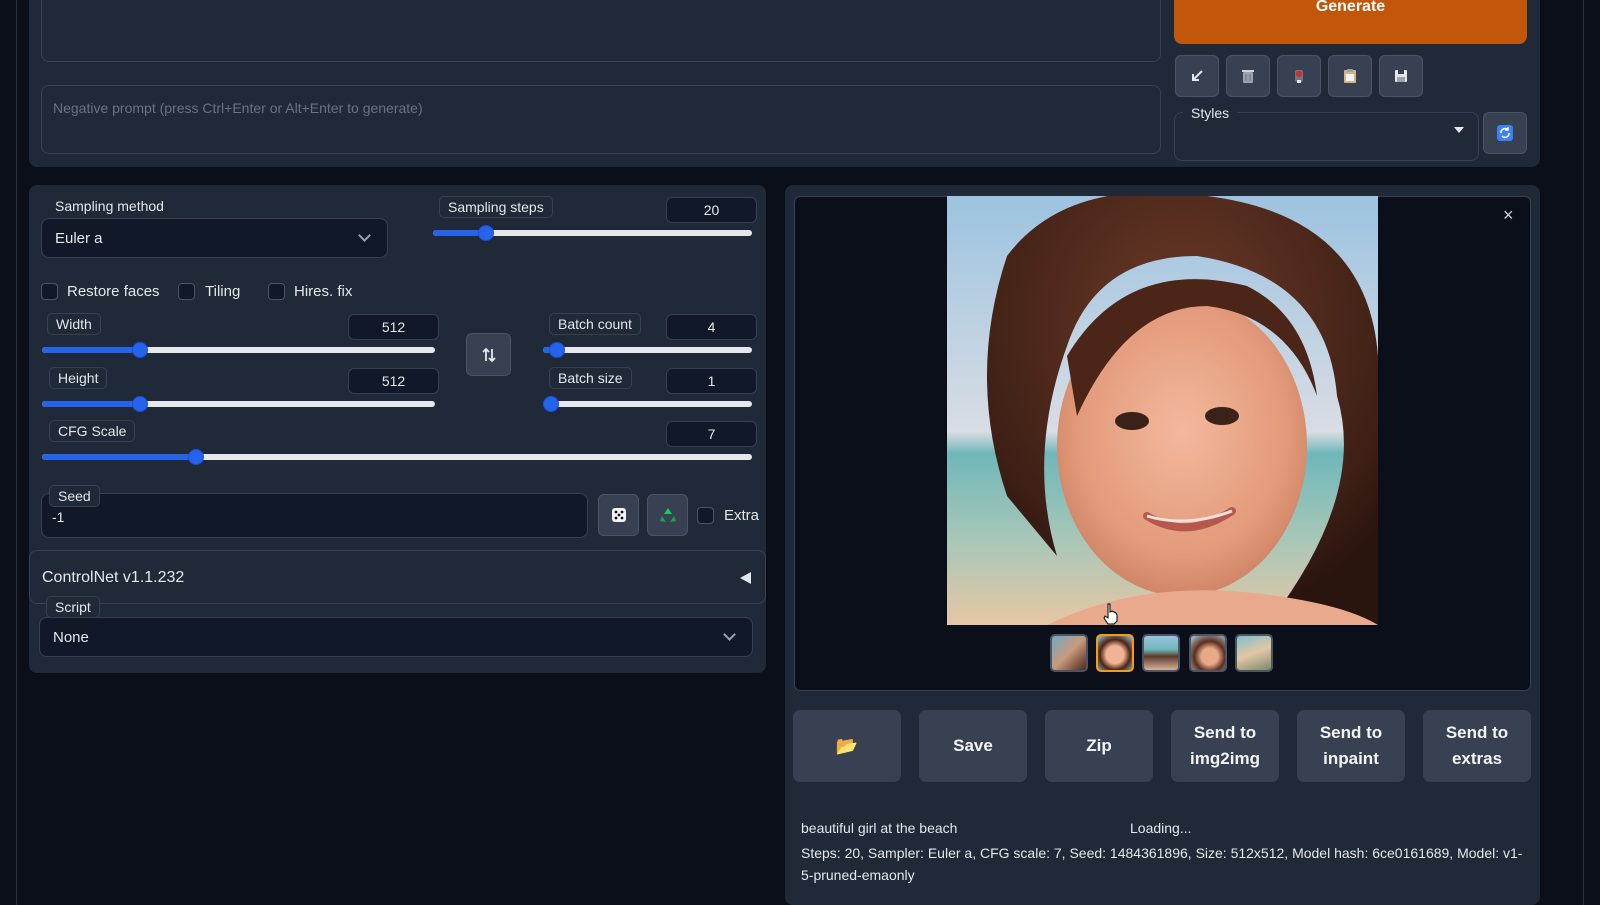 Image resolution: width=1600 pixels, height=905 pixels. I want to click on refresh-styles-button, so click(1505, 133).